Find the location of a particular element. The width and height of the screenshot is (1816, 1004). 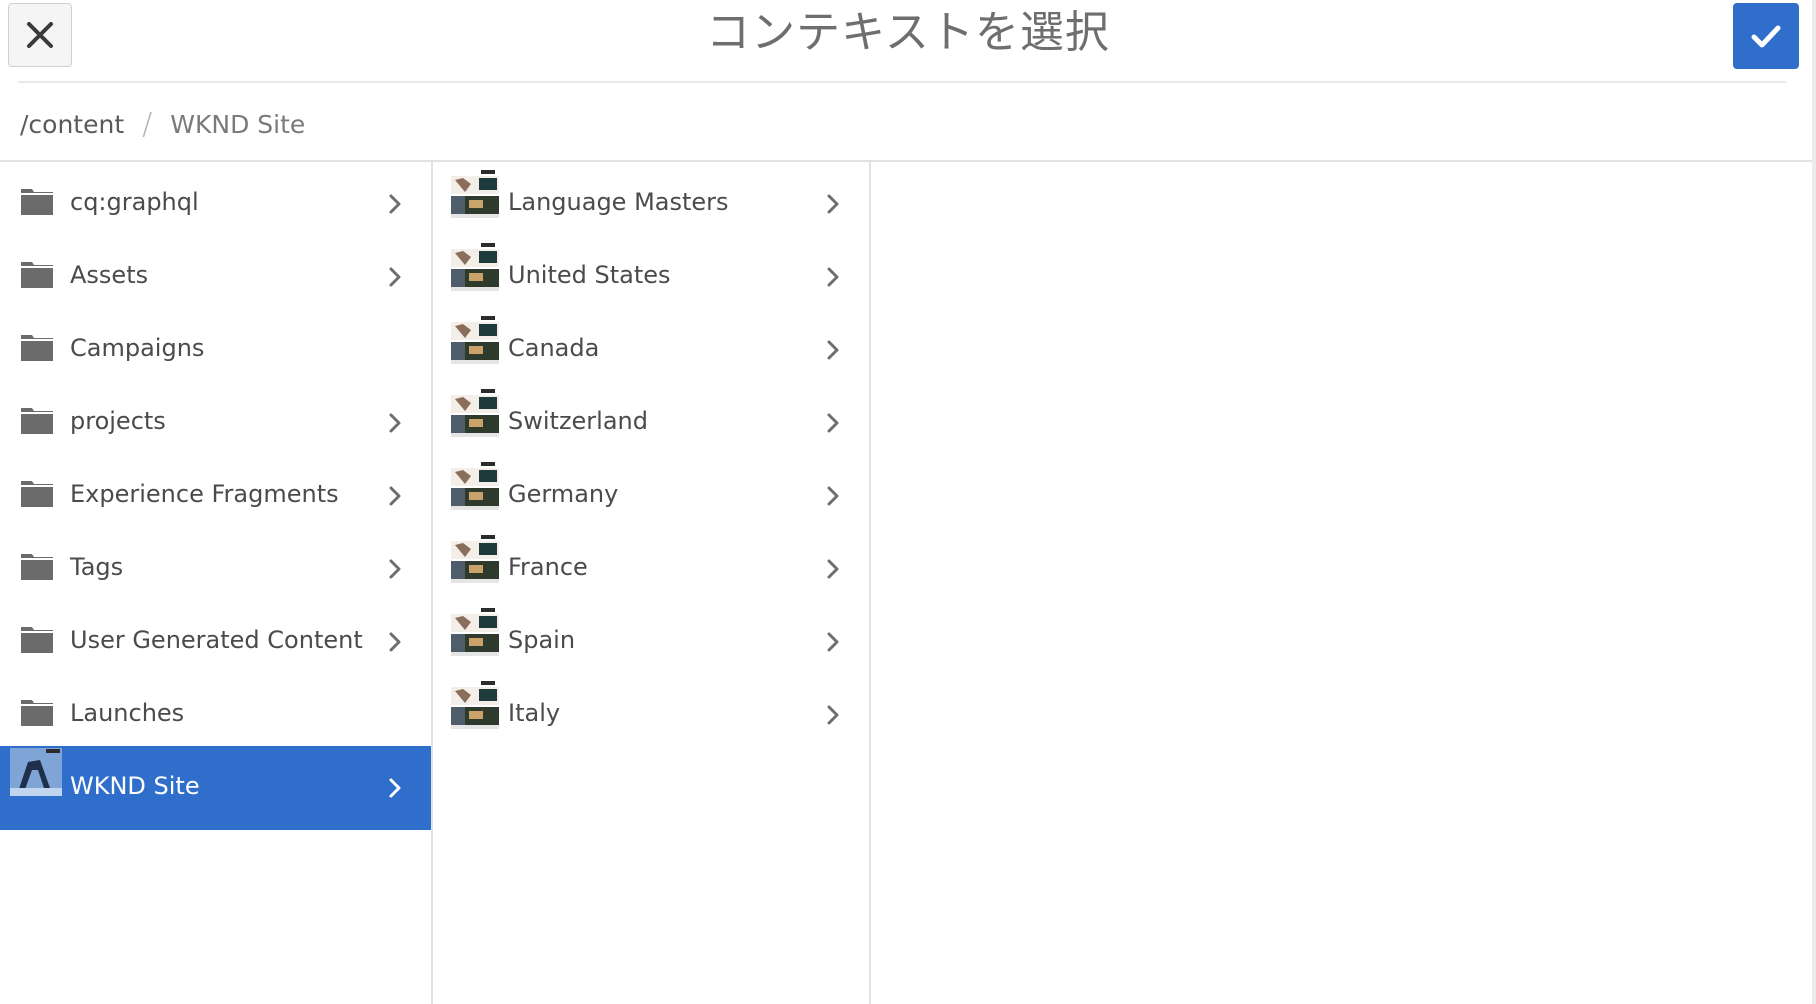

folder-item-user-generated-content: User Generated Content is located at coordinates (215, 642).